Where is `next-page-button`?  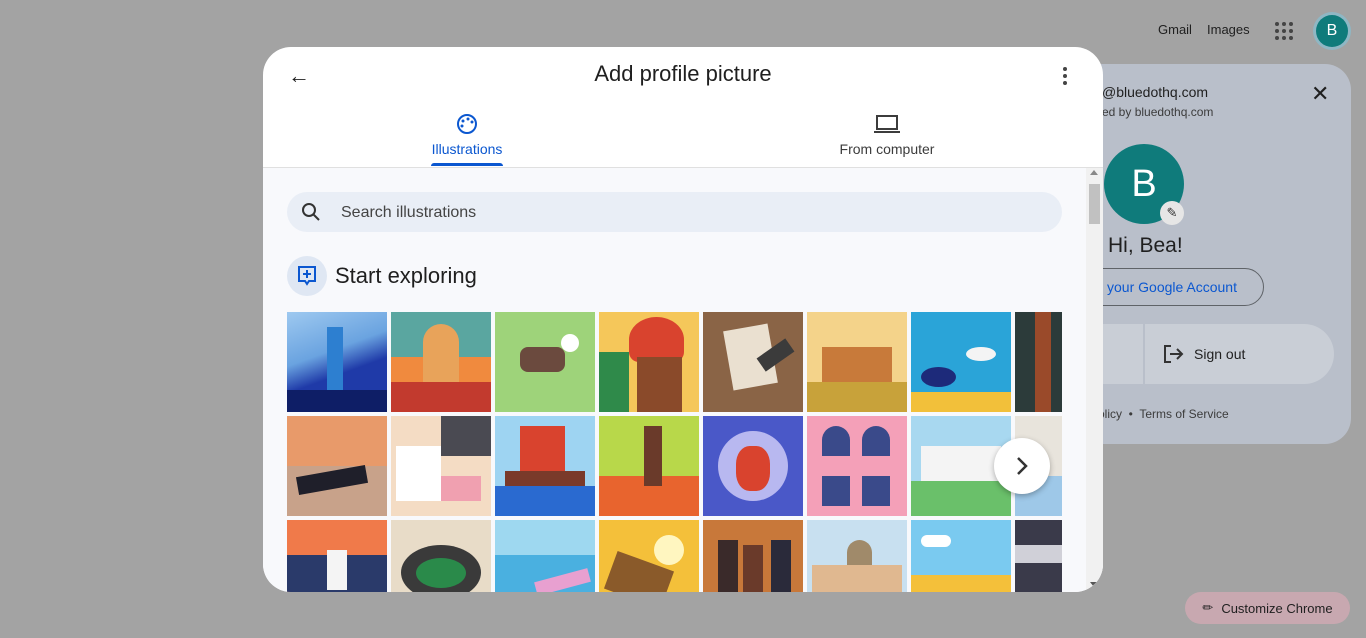 next-page-button is located at coordinates (1022, 466).